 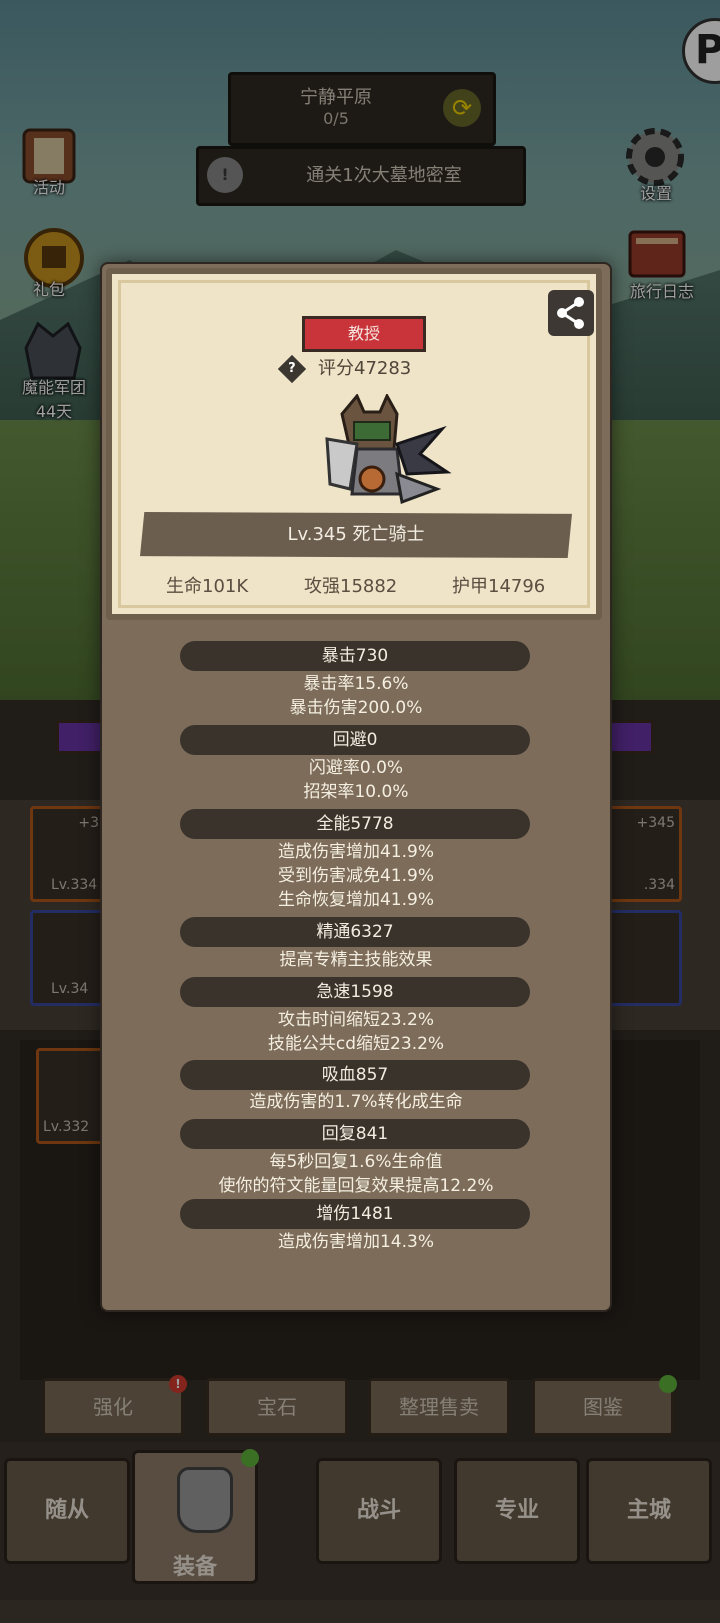 I want to click on stat-hp: 生命101K, so click(x=207, y=586).